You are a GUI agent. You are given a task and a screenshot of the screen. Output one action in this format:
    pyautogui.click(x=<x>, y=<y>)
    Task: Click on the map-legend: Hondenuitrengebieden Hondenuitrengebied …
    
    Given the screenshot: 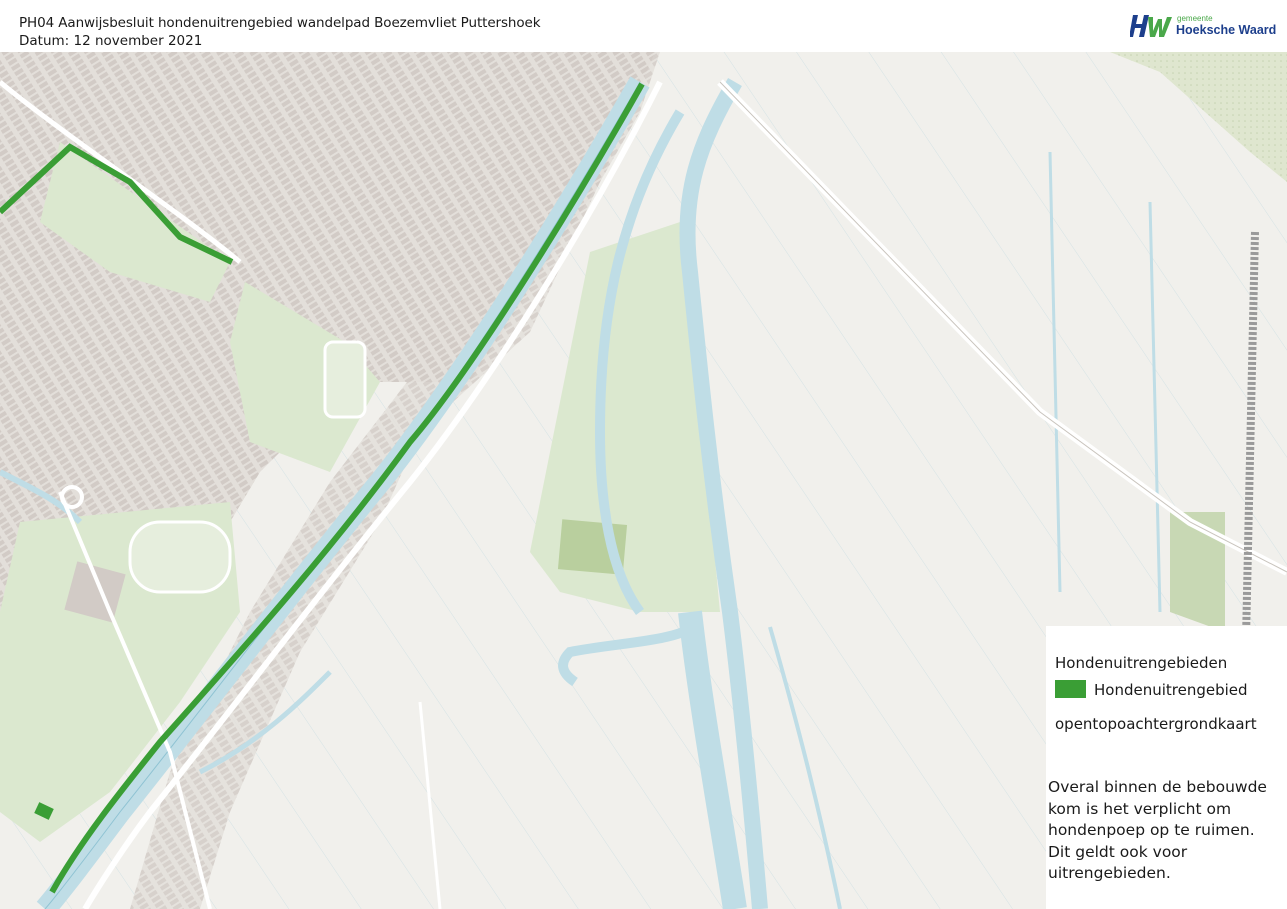 What is the action you would take?
    pyautogui.click(x=1166, y=767)
    